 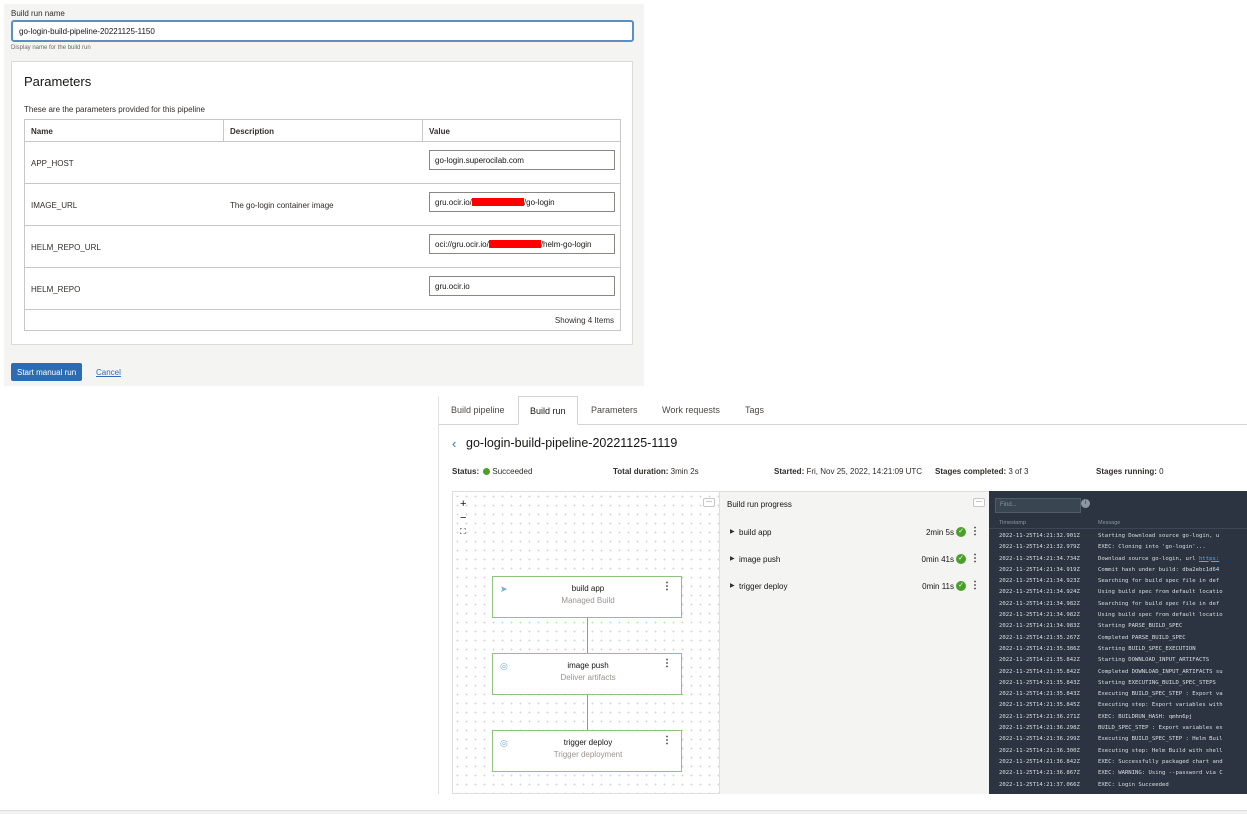 I want to click on log-timestamp: 2022-11-25T14:21:35.267Z, so click(x=1039, y=637).